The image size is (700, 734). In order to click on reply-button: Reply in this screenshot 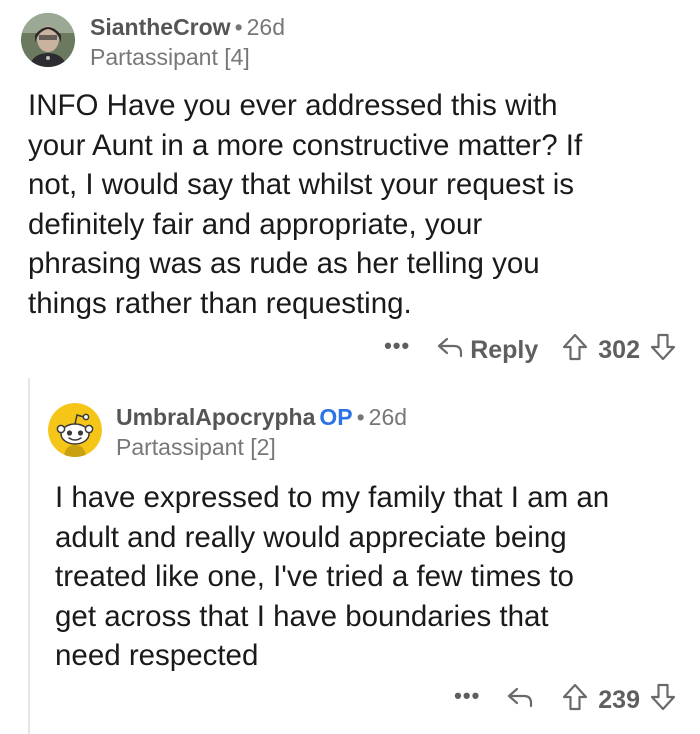, I will do `click(487, 350)`.